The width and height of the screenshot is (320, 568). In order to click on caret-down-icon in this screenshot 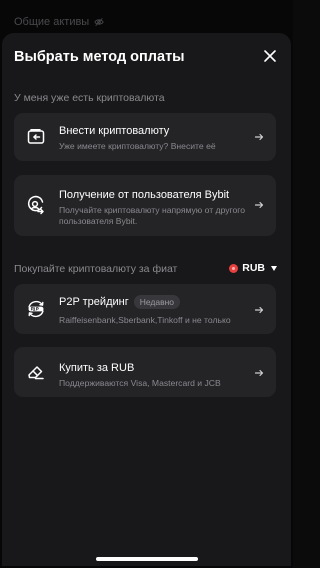, I will do `click(274, 268)`.